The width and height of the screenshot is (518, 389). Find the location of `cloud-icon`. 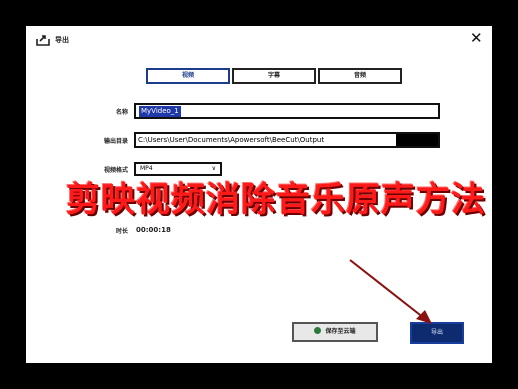

cloud-icon is located at coordinates (318, 330).